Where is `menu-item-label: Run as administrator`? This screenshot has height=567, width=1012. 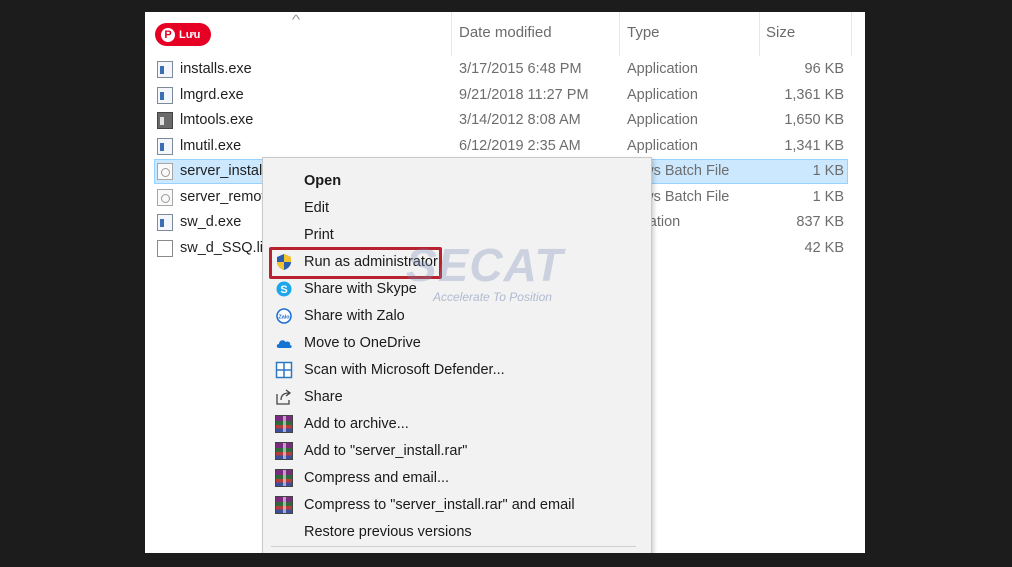
menu-item-label: Run as administrator is located at coordinates (371, 262).